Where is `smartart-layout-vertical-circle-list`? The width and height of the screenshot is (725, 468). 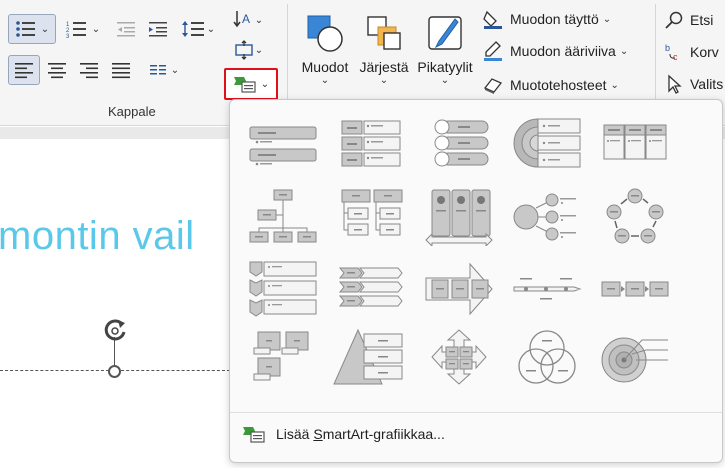 smartart-layout-vertical-circle-list is located at coordinates (459, 143).